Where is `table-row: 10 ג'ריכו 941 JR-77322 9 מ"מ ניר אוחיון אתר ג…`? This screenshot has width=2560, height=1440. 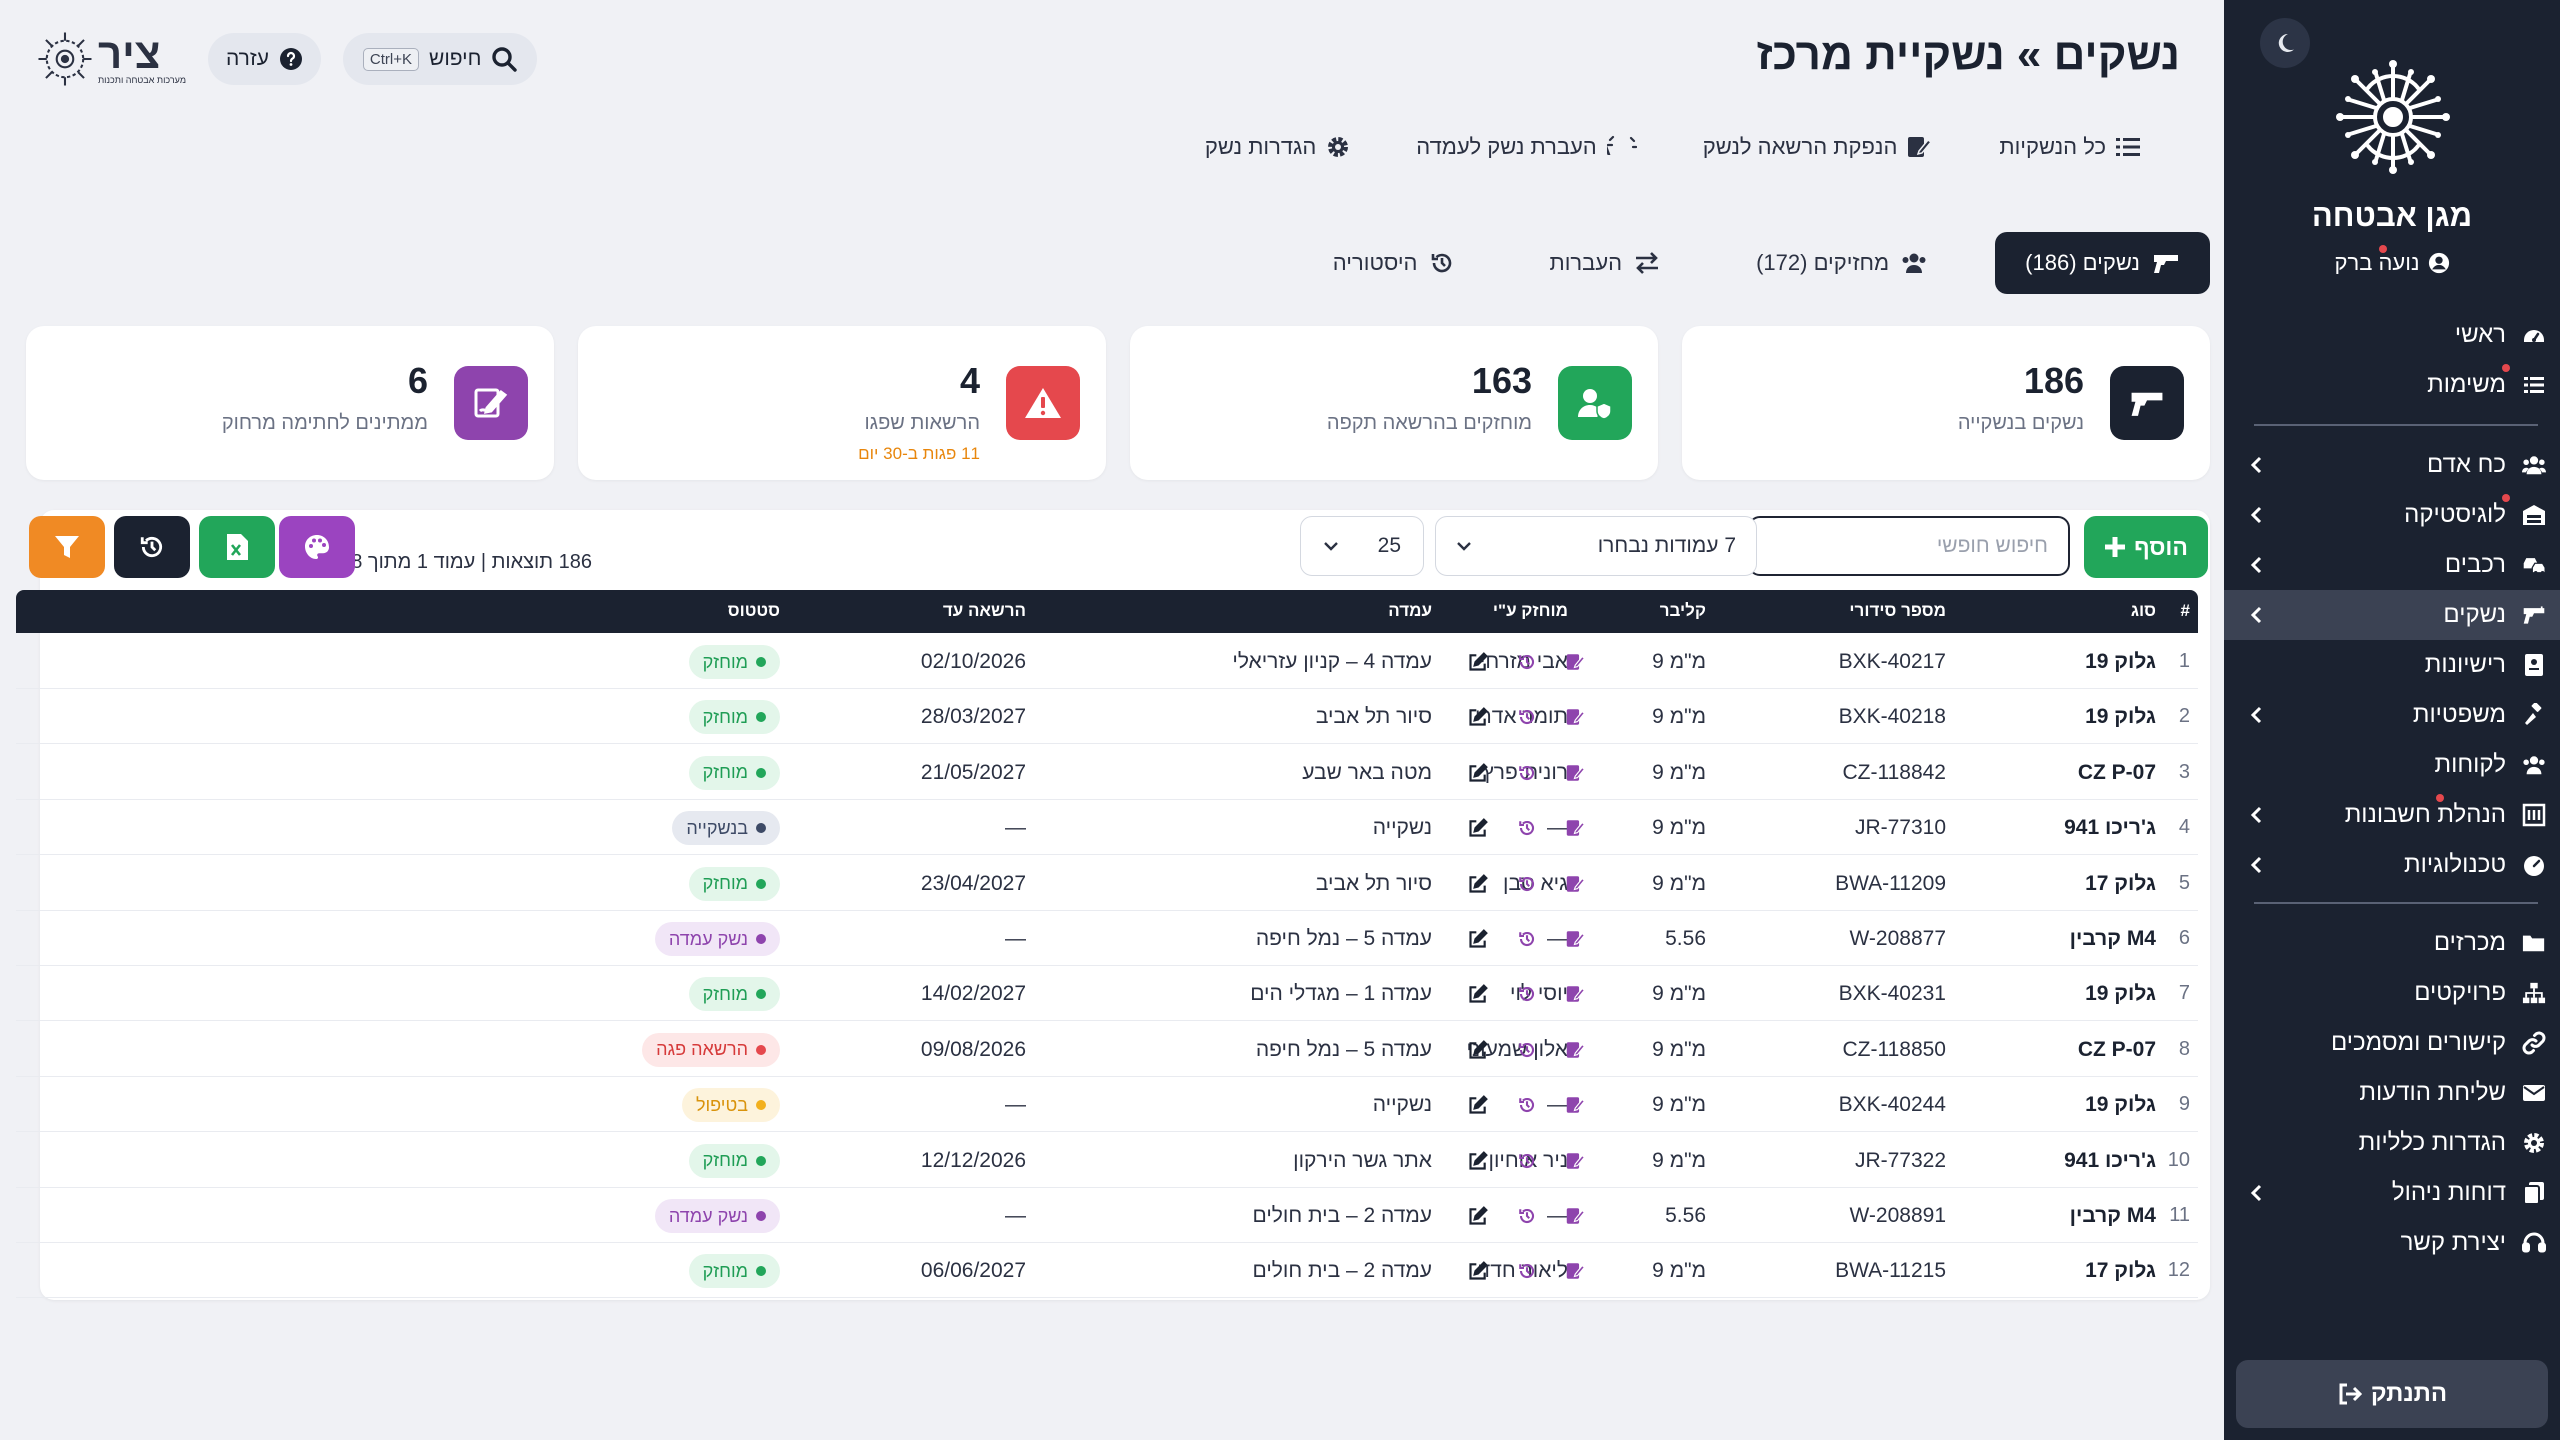 table-row: 10 ג'ריכו 941 JR-77322 9 מ"מ ניר אוחיון אתר ג… is located at coordinates (1107, 1160).